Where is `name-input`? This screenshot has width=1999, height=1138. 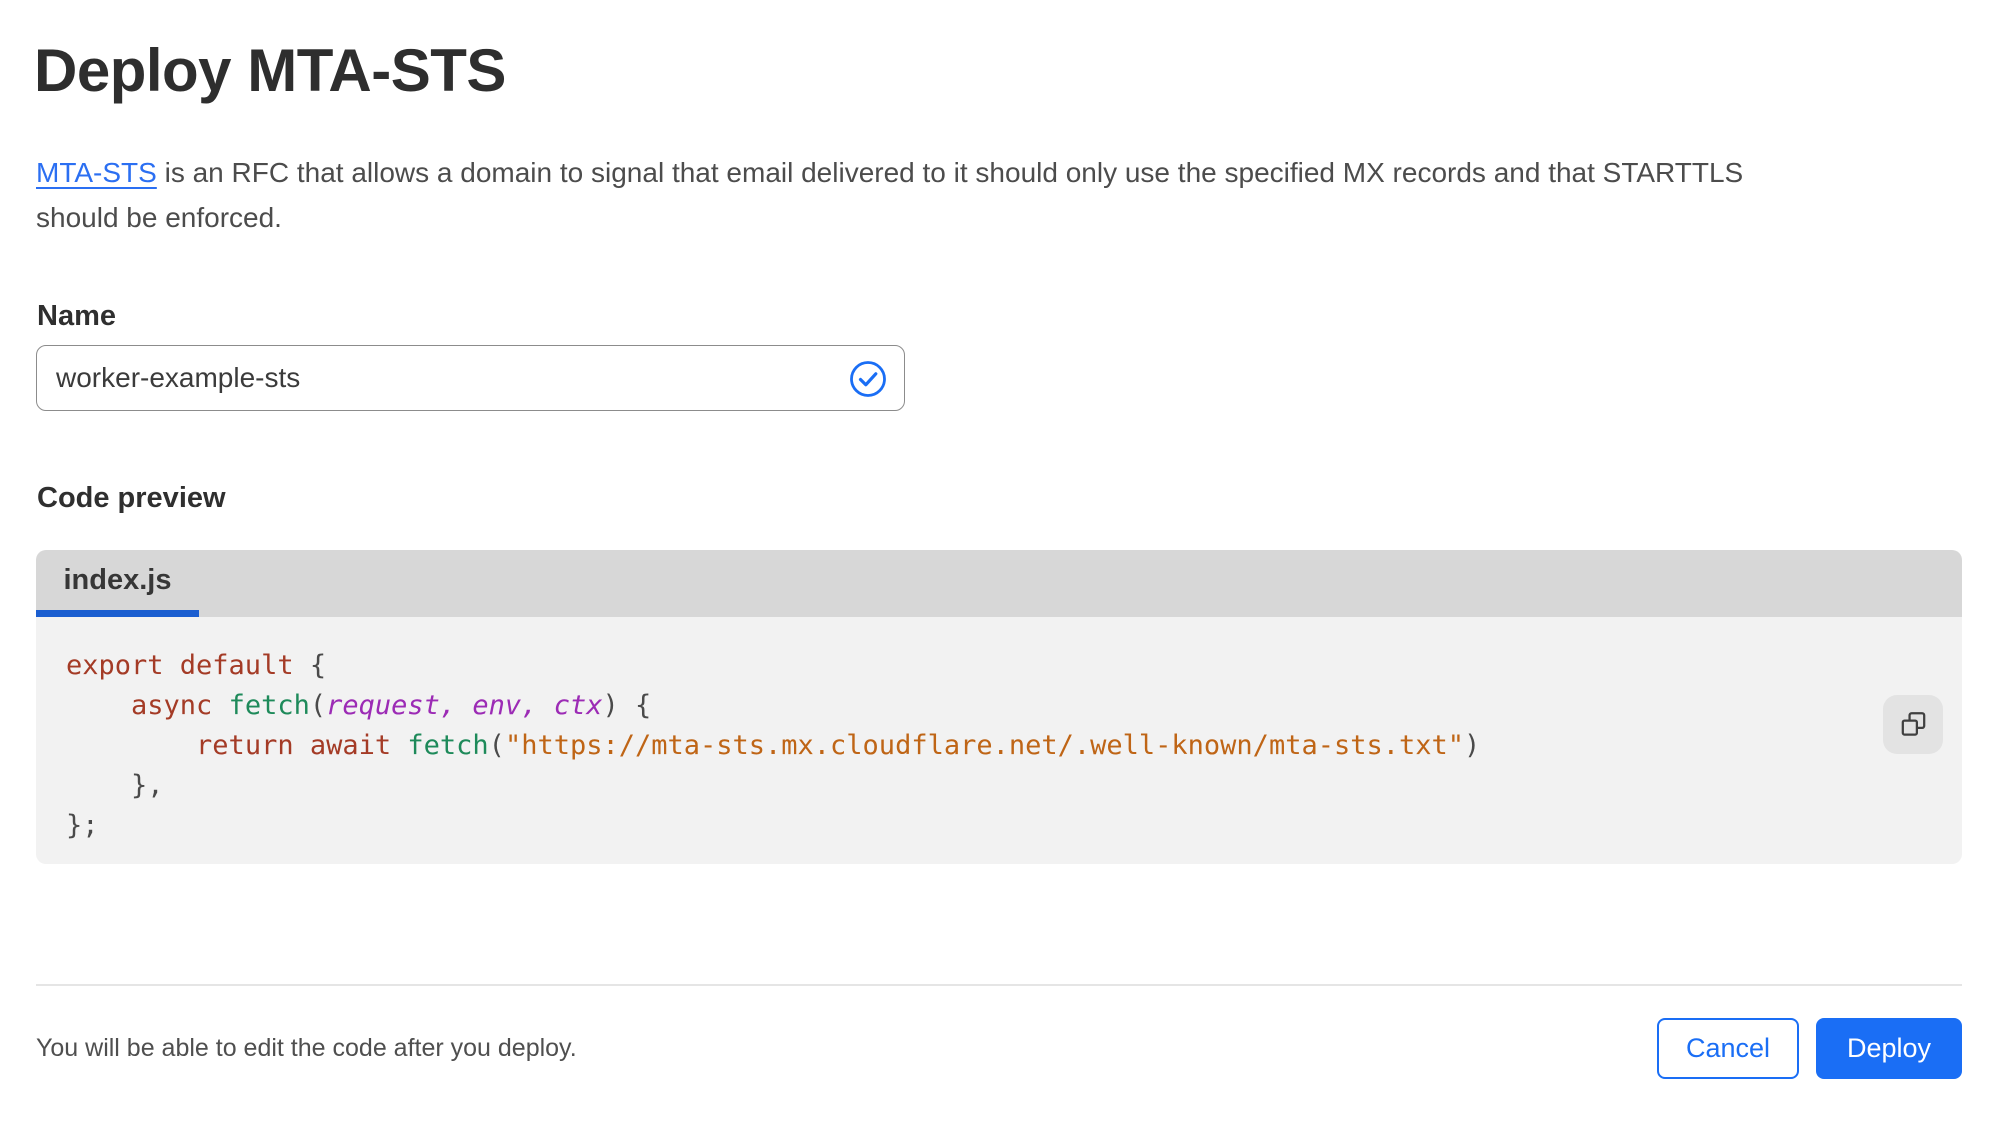
name-input is located at coordinates (427, 378).